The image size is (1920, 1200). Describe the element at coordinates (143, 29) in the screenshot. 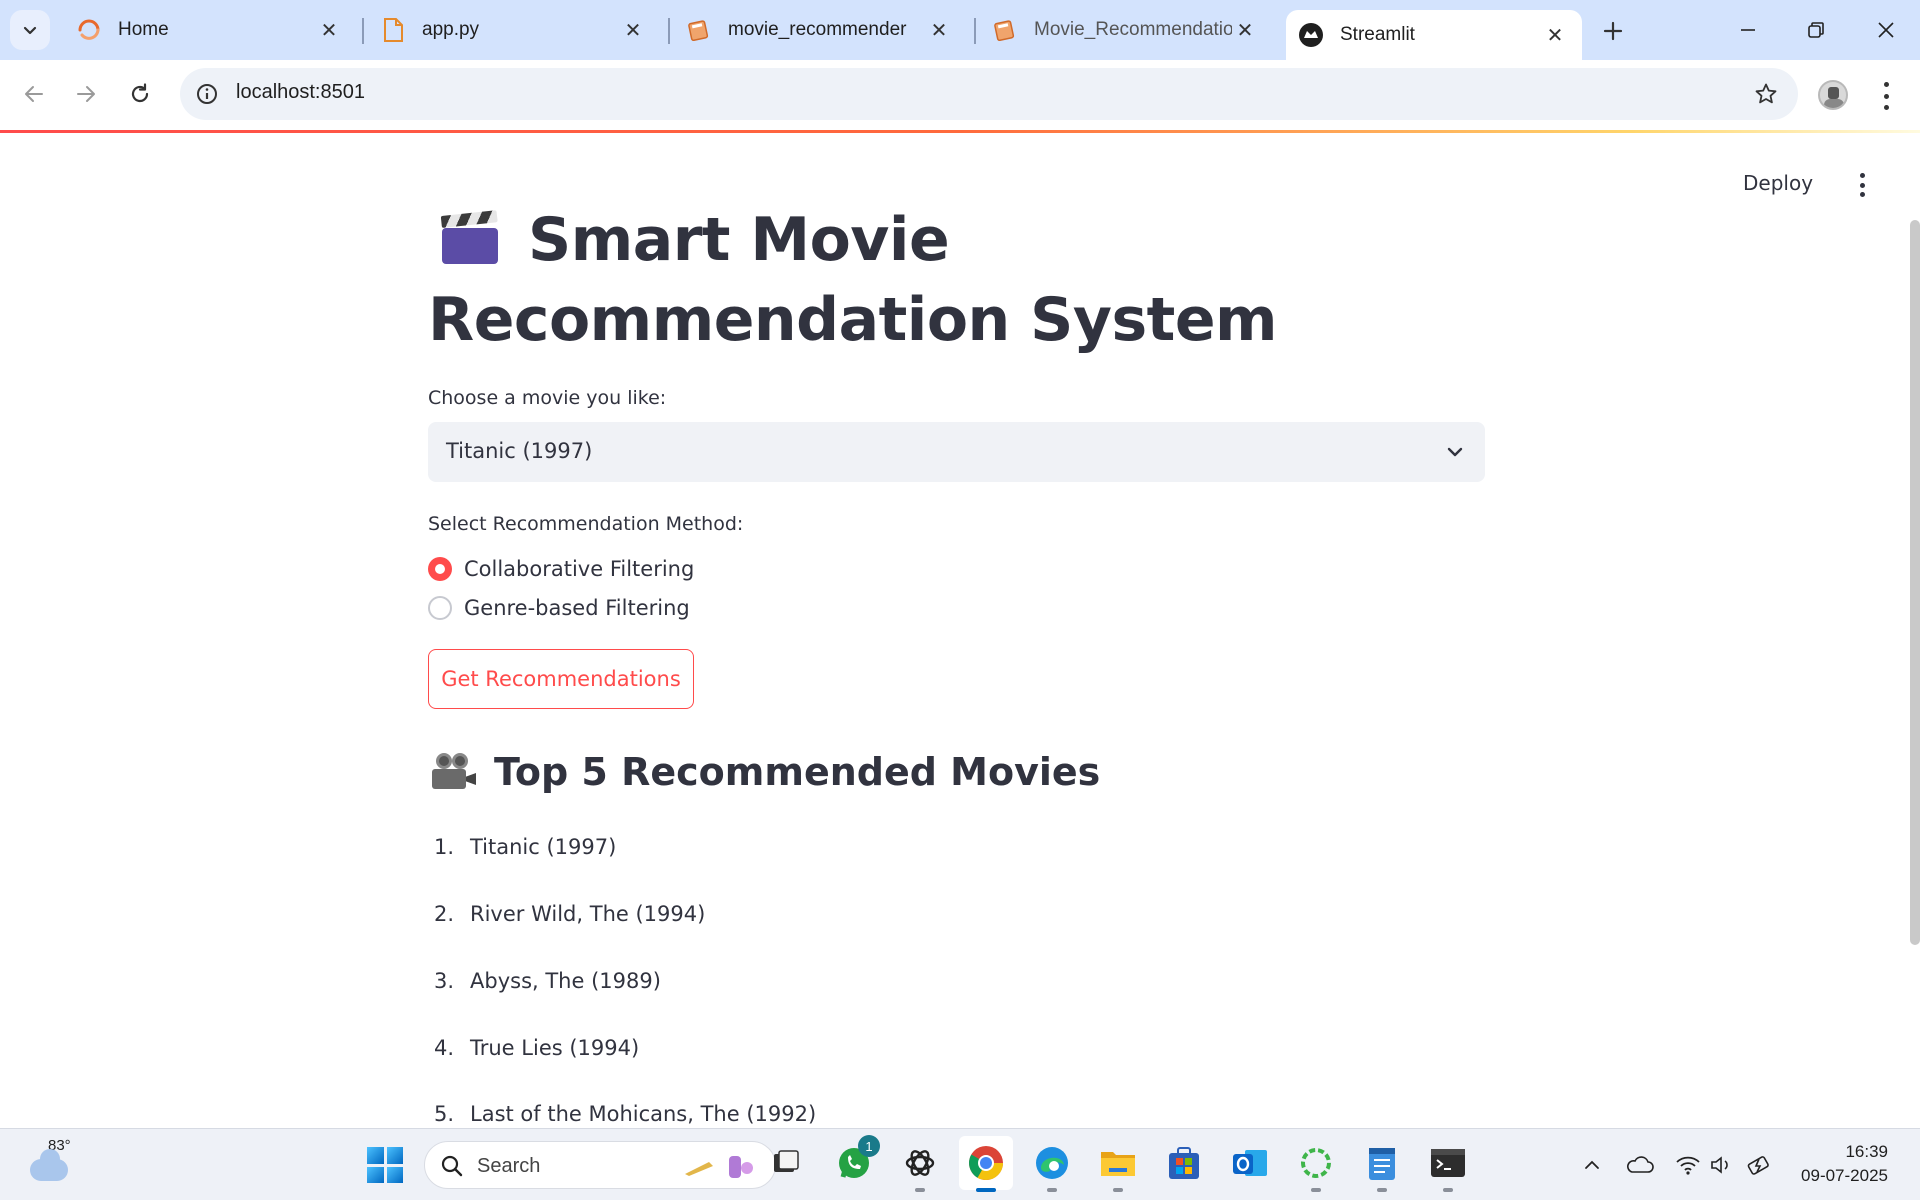

I see `tab-title: Home` at that location.